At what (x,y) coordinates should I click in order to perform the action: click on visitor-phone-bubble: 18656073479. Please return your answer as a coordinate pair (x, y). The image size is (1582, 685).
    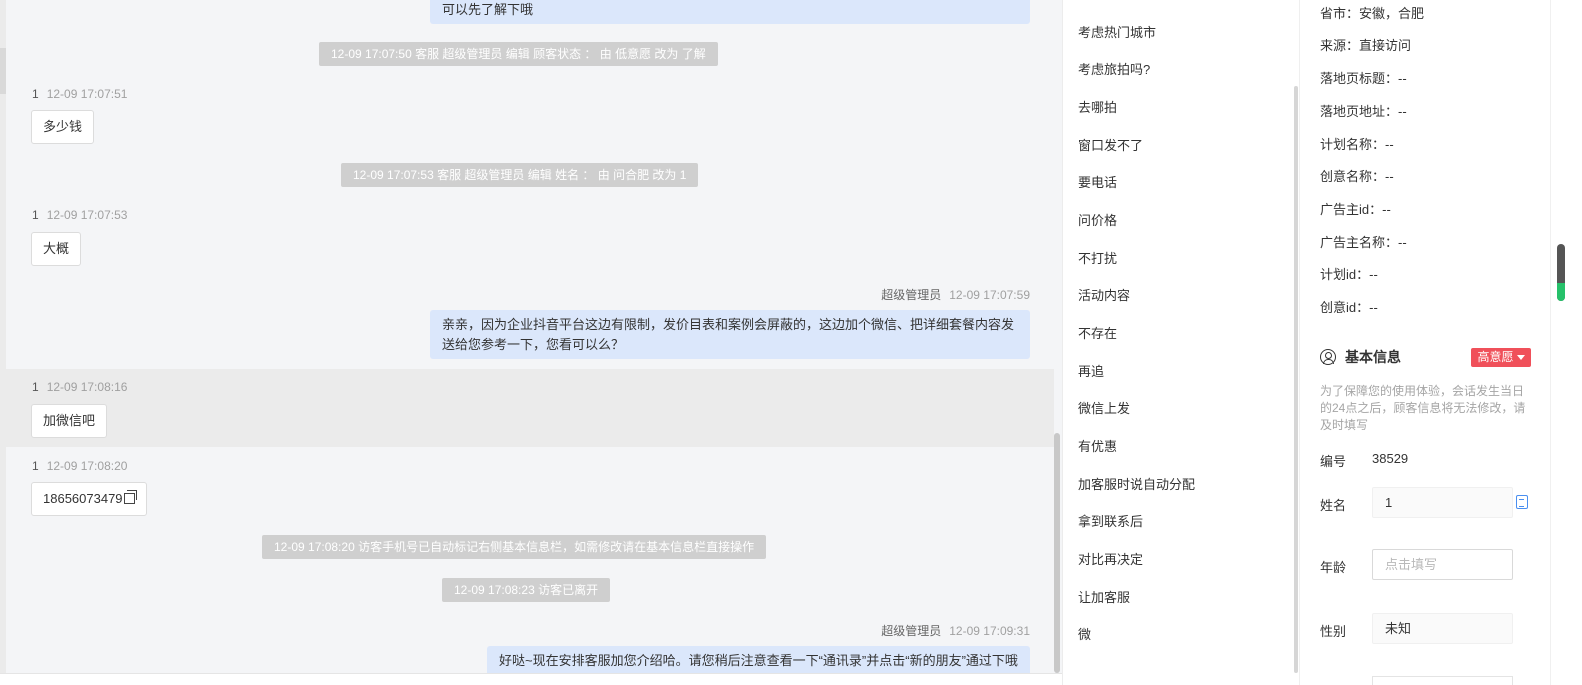
    Looking at the image, I should click on (89, 499).